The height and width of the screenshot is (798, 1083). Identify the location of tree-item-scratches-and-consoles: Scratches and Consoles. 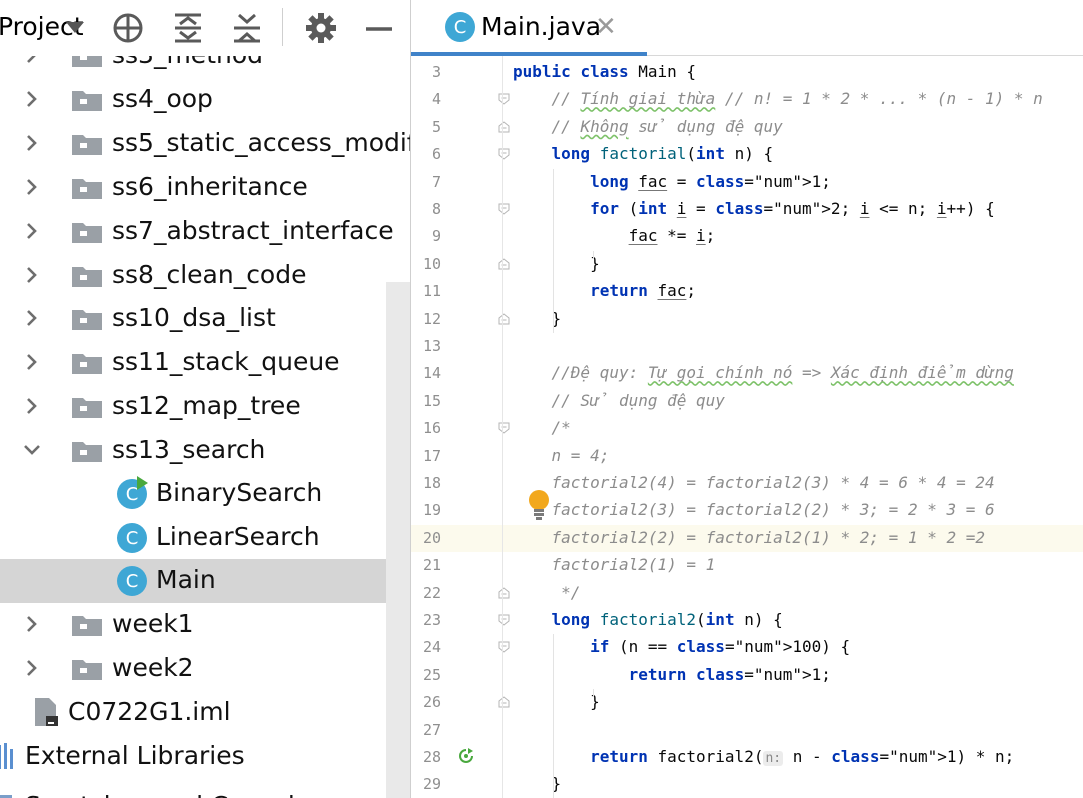
(205, 788).